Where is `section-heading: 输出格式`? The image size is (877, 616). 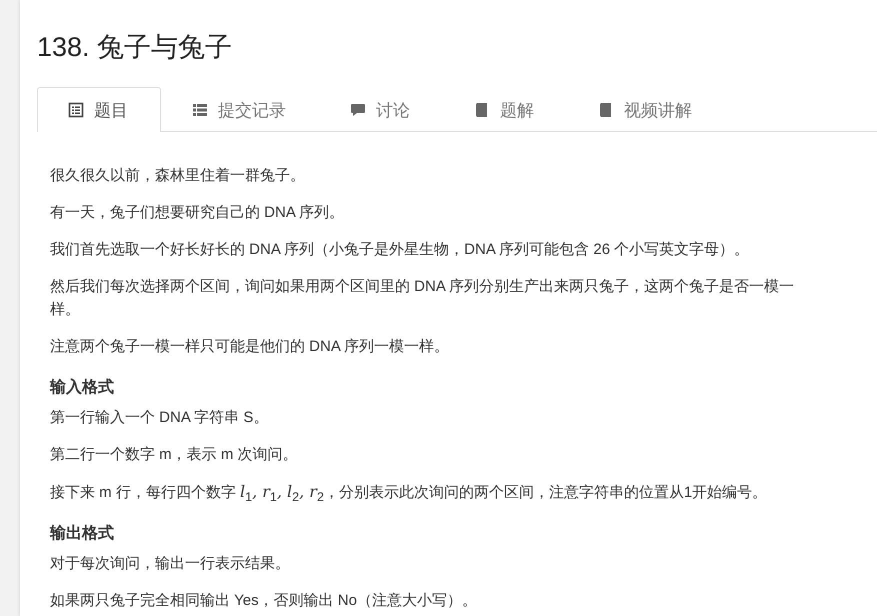 section-heading: 输出格式 is located at coordinates (82, 534).